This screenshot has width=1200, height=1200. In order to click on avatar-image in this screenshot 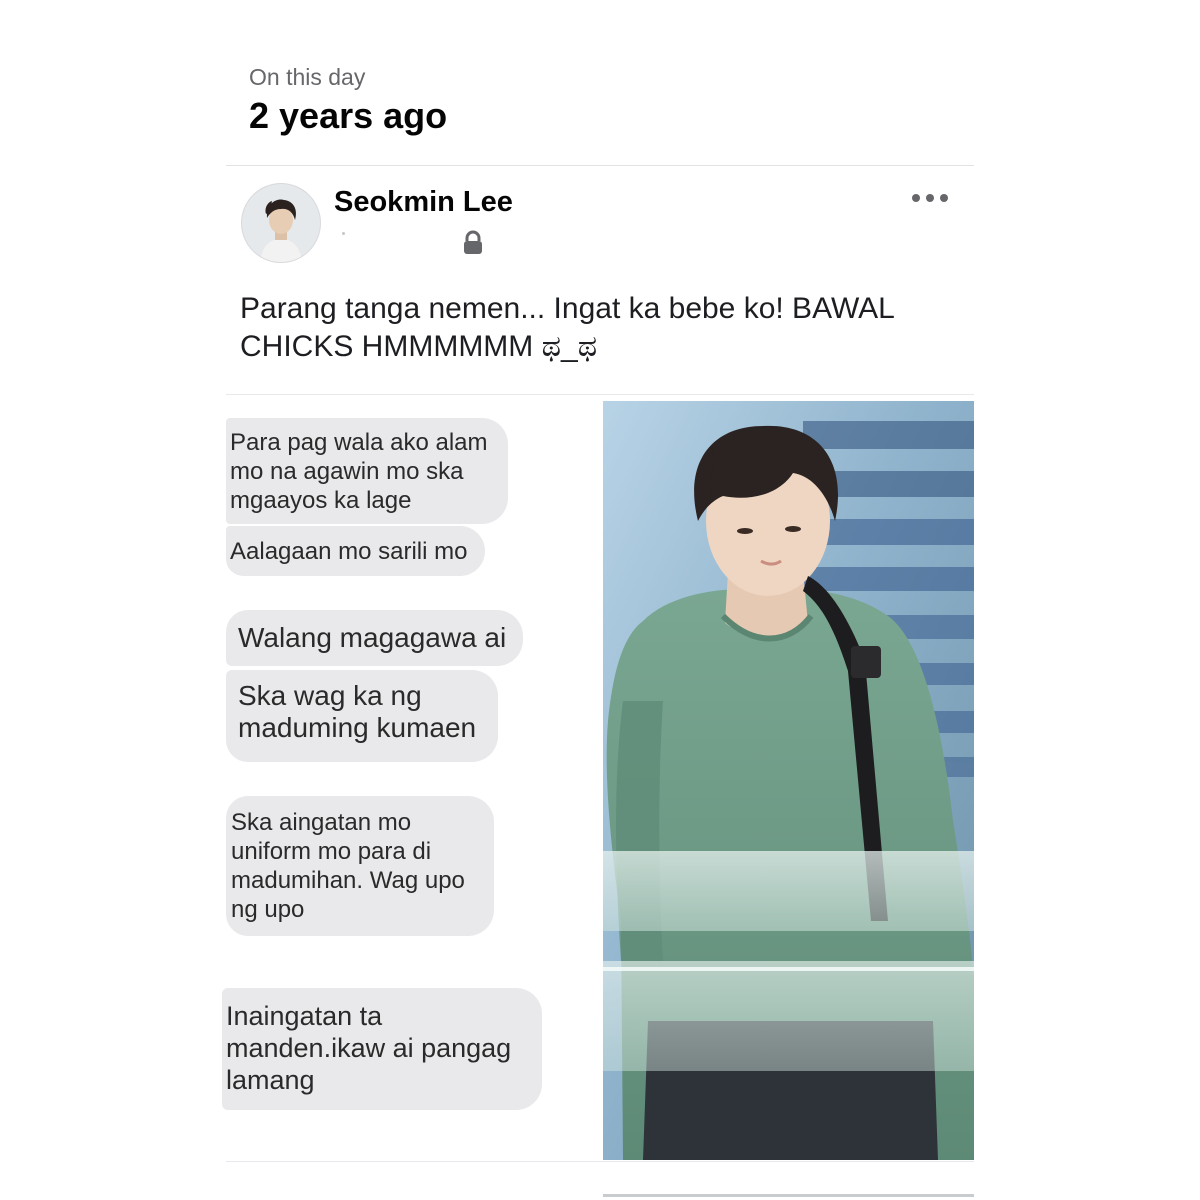, I will do `click(281, 223)`.